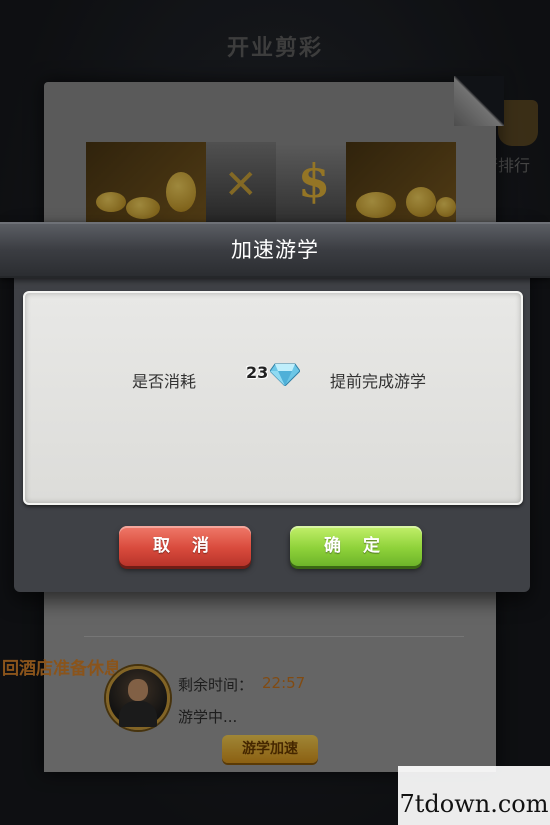  What do you see at coordinates (356, 546) in the screenshot?
I see `confirm-button: 确 定` at bounding box center [356, 546].